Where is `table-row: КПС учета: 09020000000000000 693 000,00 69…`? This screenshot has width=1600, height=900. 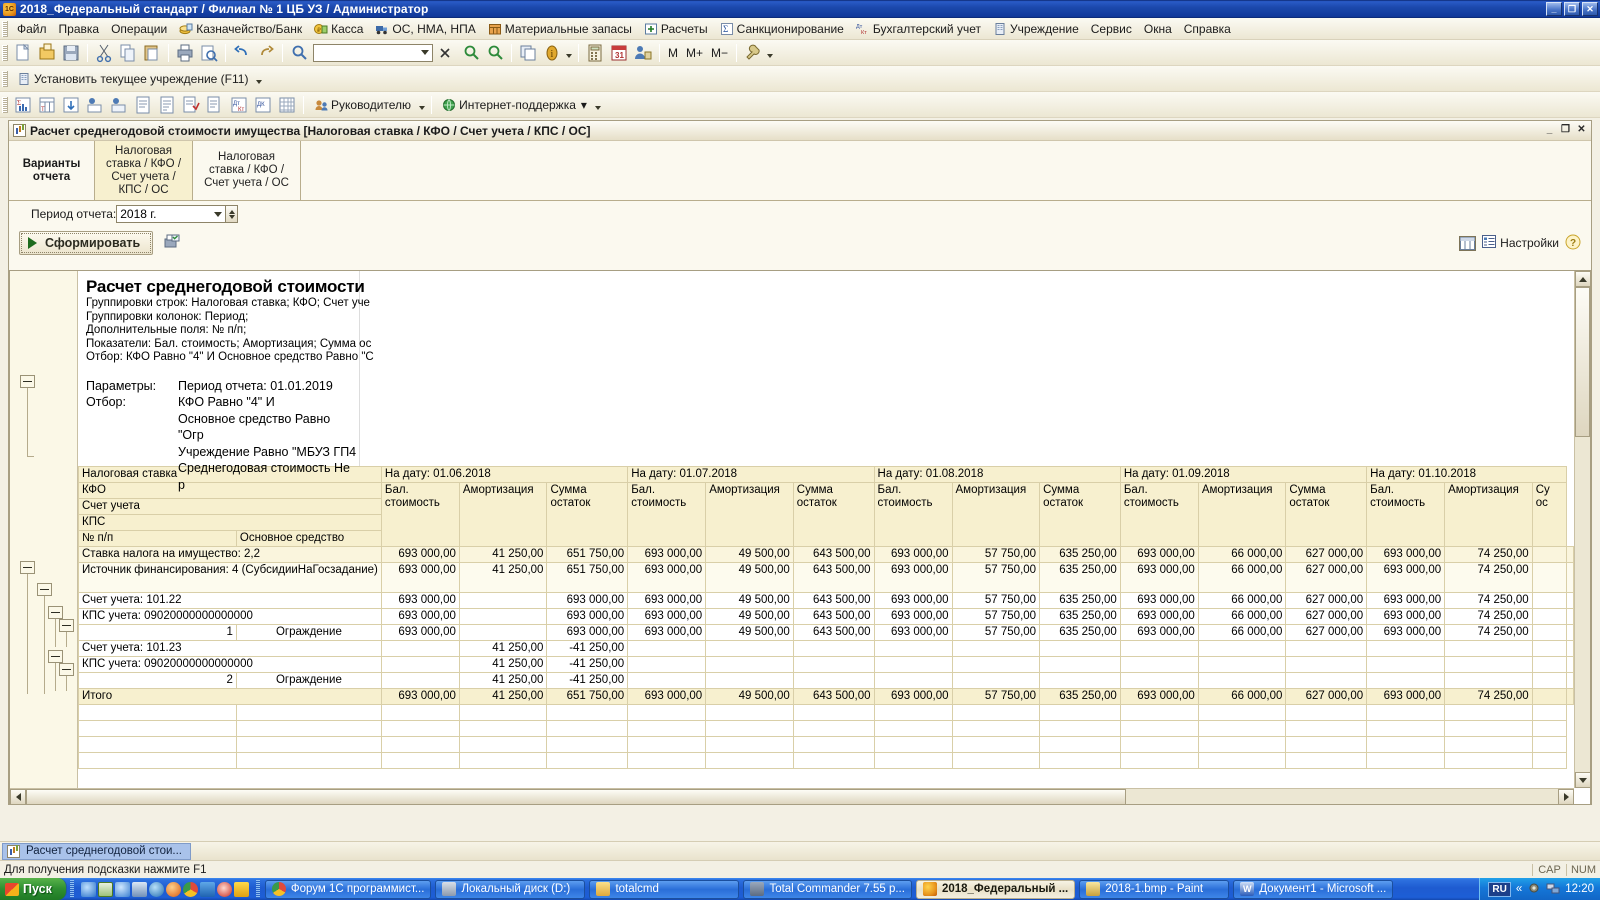 table-row: КПС учета: 09020000000000000 693 000,00 69… is located at coordinates (826, 616).